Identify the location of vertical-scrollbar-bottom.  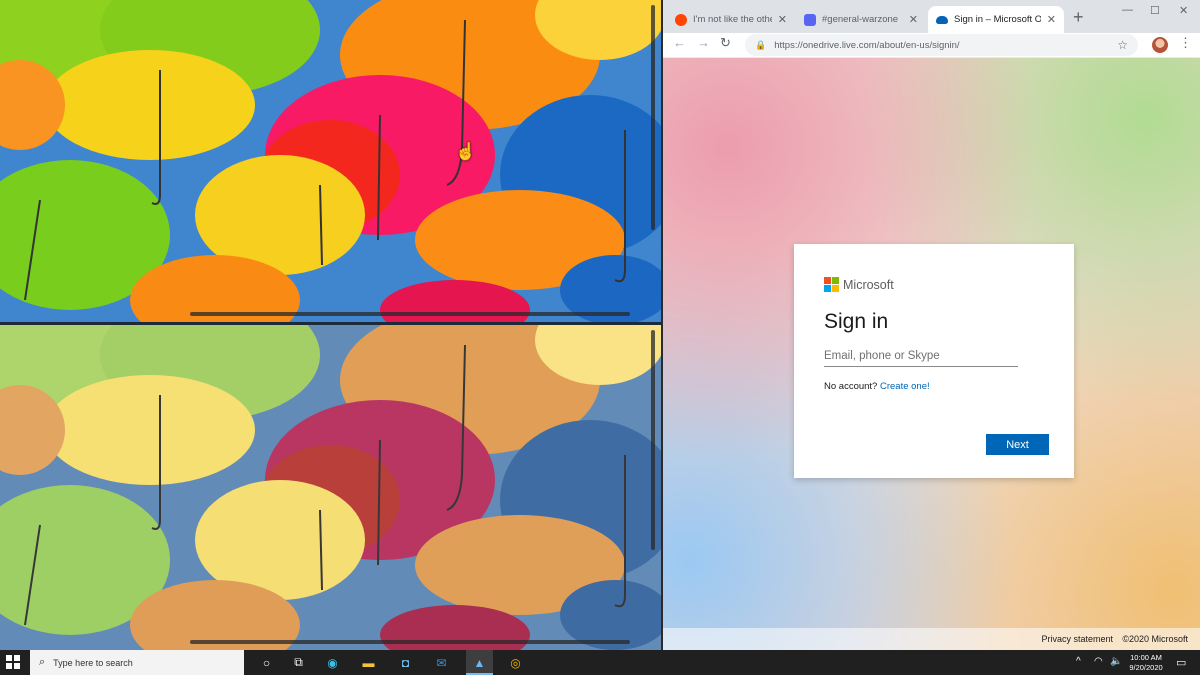
(653, 440).